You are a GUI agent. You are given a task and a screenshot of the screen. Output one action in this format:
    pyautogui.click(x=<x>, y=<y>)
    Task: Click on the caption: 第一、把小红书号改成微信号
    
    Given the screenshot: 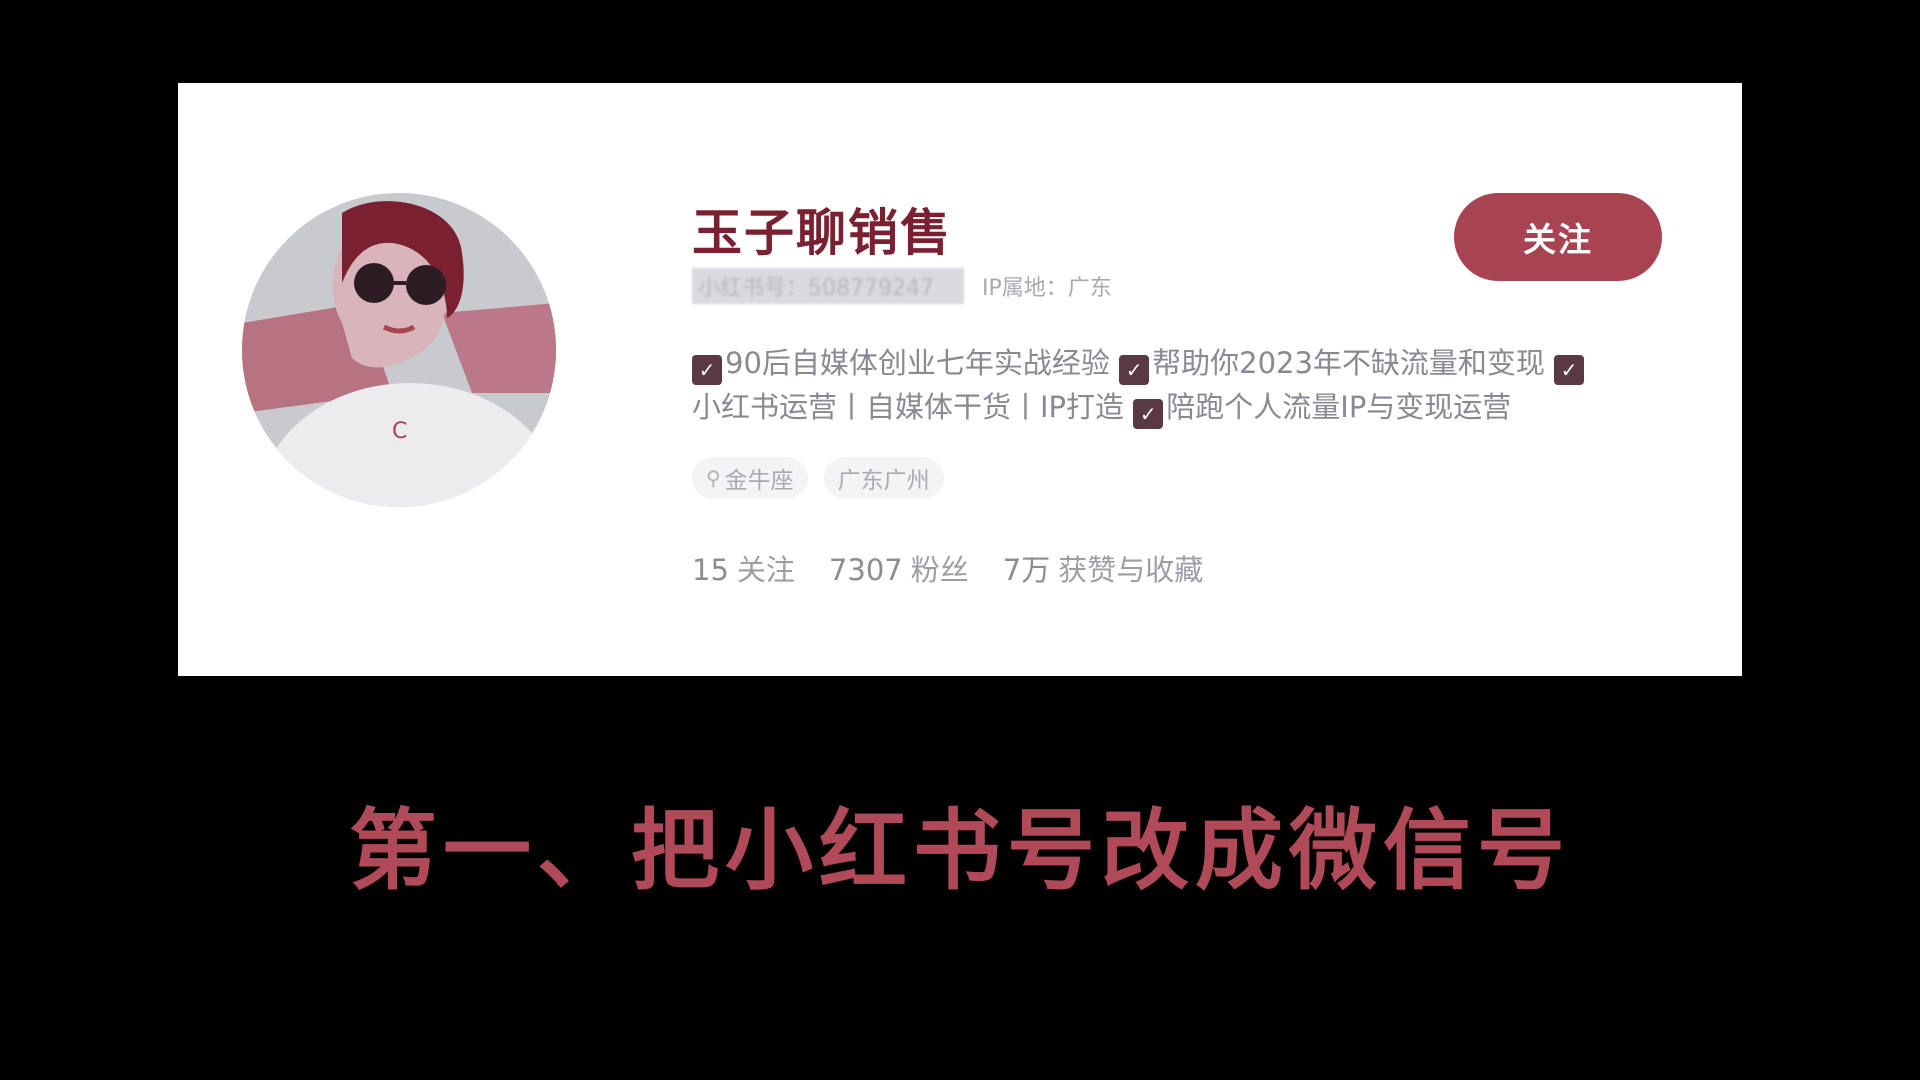 What is the action you would take?
    pyautogui.click(x=959, y=850)
    